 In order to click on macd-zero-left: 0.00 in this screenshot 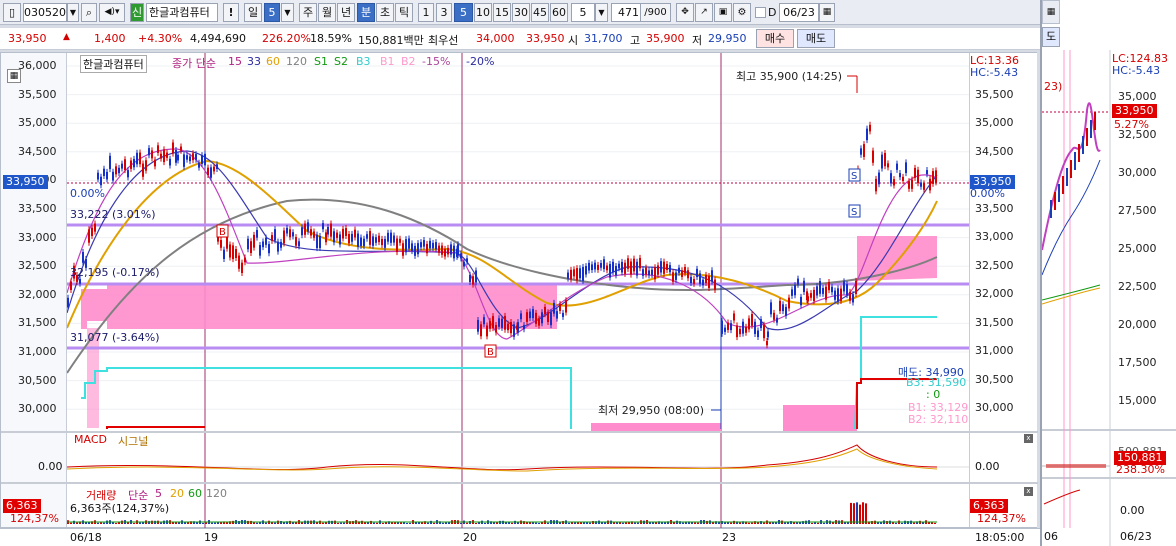, I will do `click(50, 466)`.